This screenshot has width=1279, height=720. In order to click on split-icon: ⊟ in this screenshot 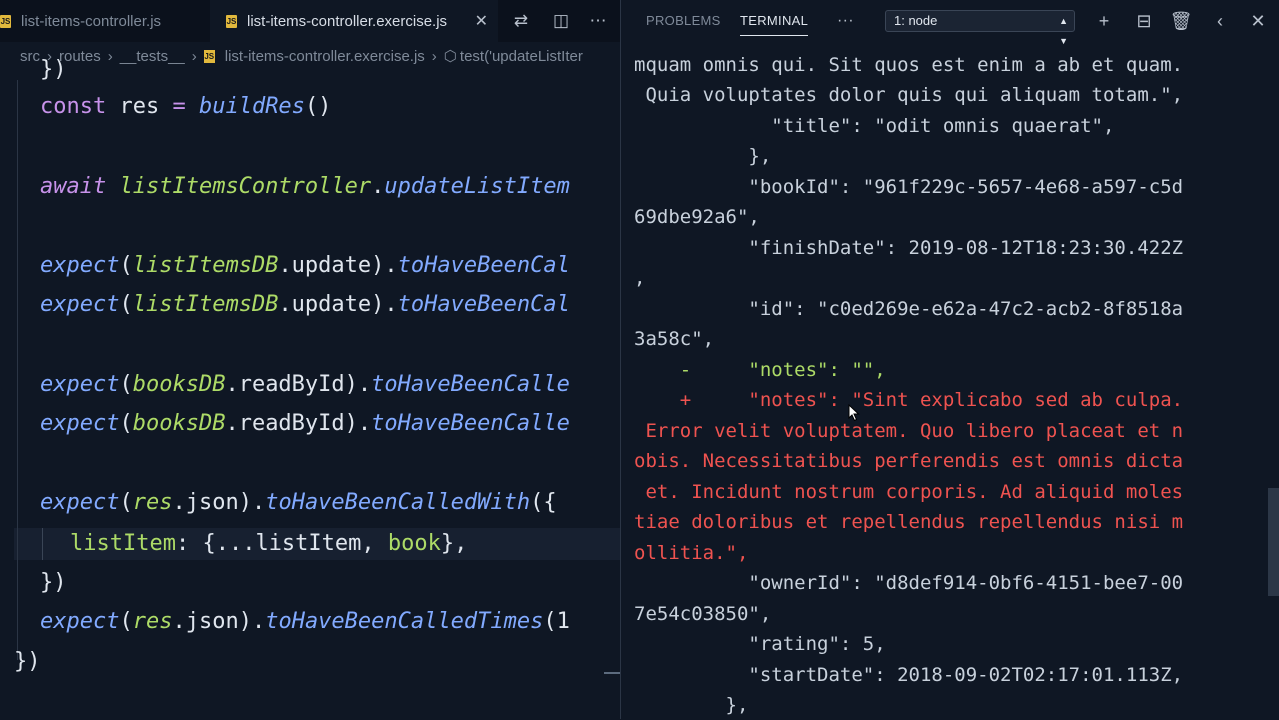, I will do `click(1144, 21)`.